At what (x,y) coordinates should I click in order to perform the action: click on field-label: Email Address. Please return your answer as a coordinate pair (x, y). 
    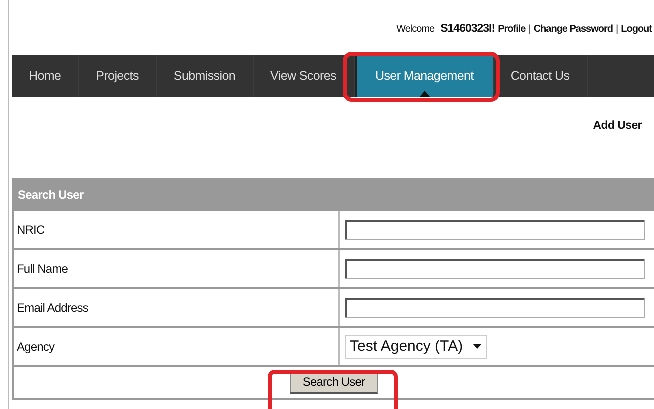
    Looking at the image, I should click on (177, 307).